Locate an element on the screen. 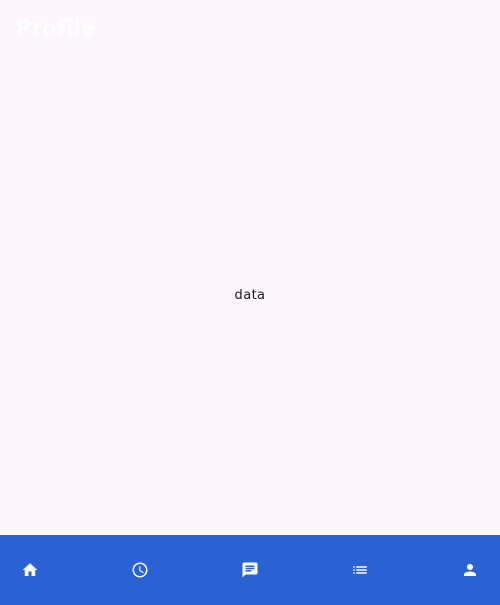 The width and height of the screenshot is (500, 605). page-title: Profile is located at coordinates (56, 28).